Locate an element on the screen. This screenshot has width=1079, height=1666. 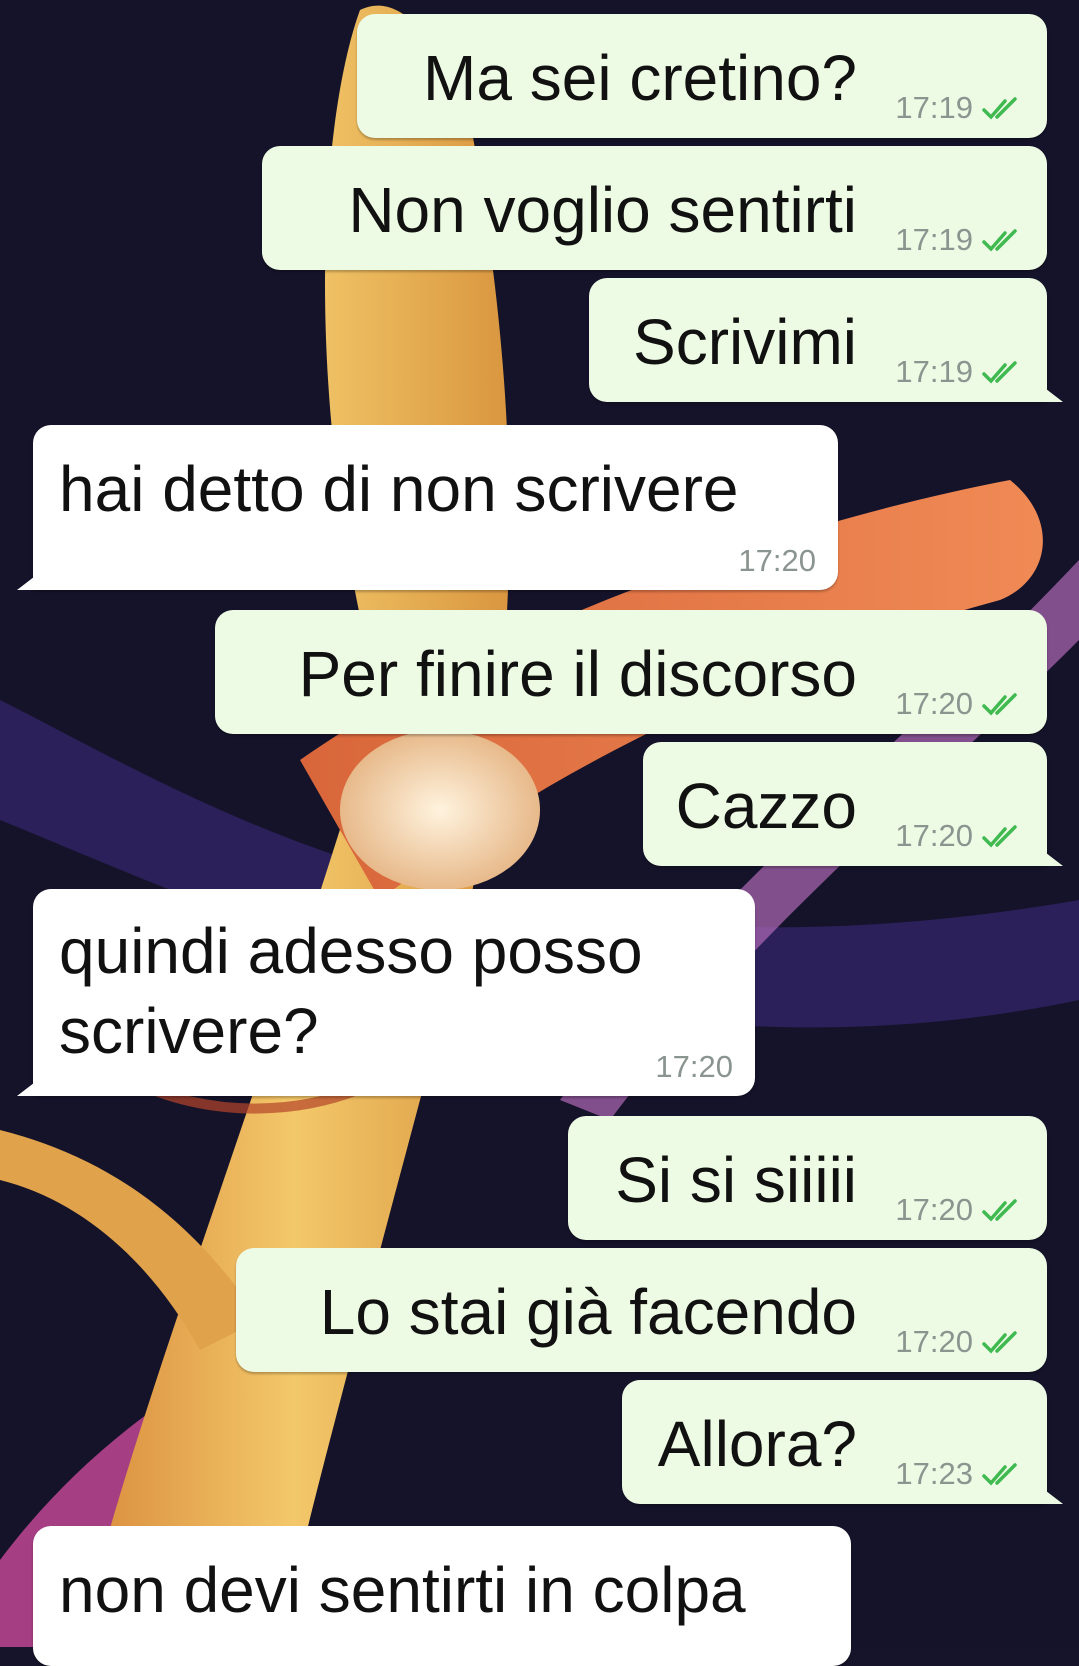
message-bubble-incoming: non devi sentirti in colpa is located at coordinates (442, 1596).